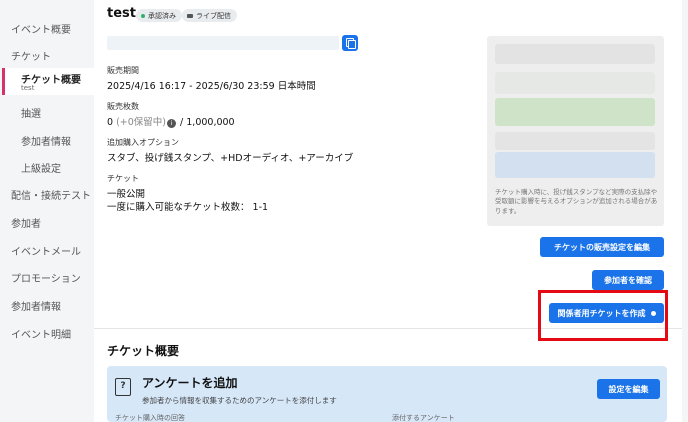  Describe the element at coordinates (123, 106) in the screenshot. I see `sold-count-label: 販売枚数` at that location.